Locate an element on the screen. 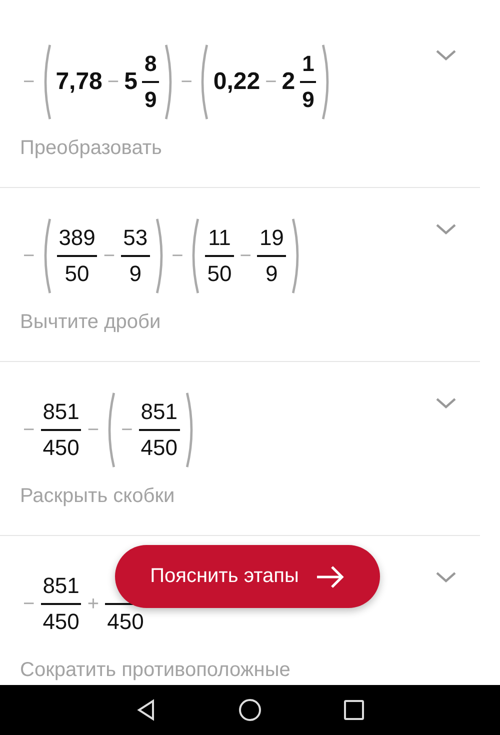 Image resolution: width=500 pixels, height=735 pixels. numerator: 53 is located at coordinates (135, 238).